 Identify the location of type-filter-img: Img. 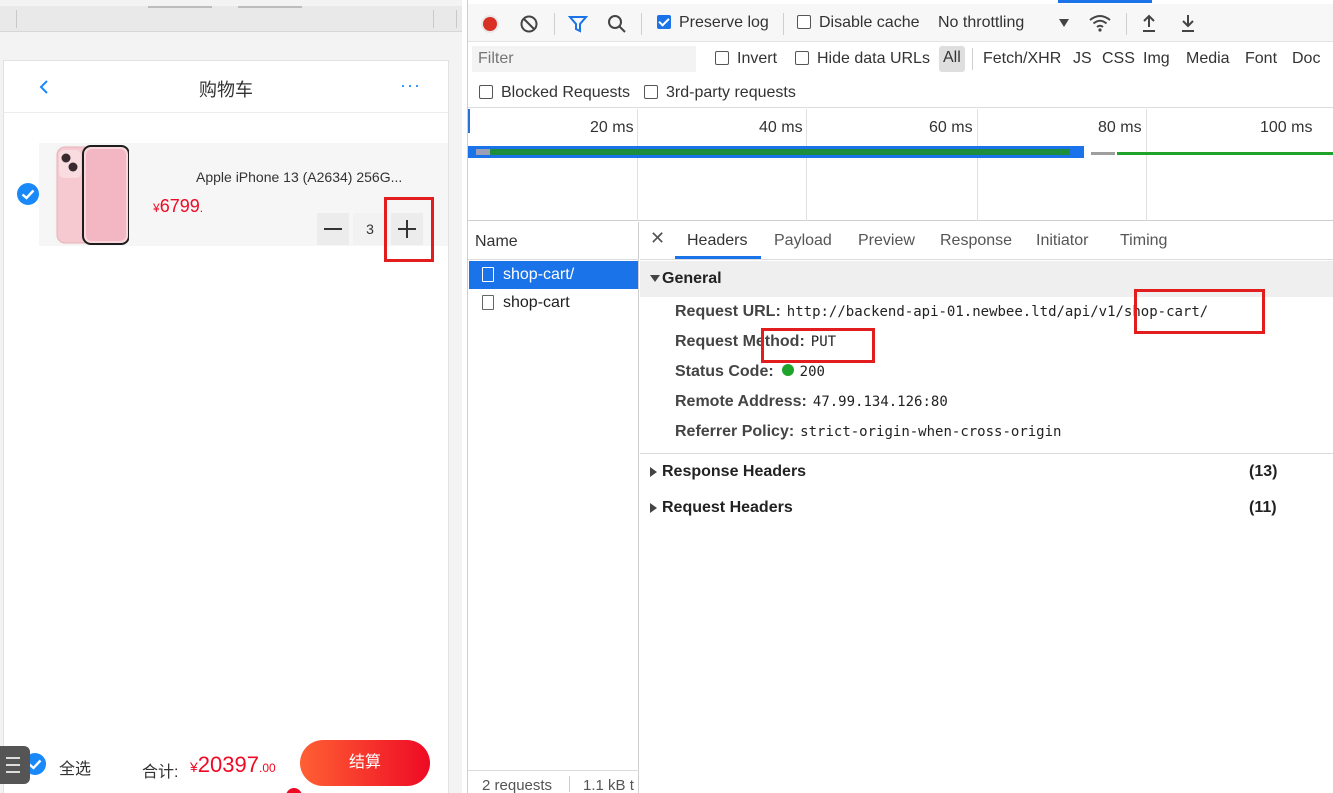
(1156, 59).